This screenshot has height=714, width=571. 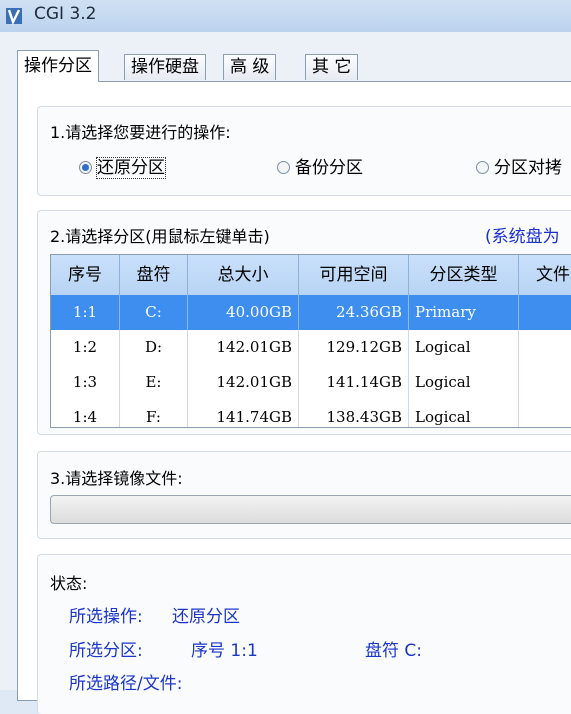 I want to click on table-header: 序号 盘符 总大小 可用空间 分区类型 文件, so click(x=311, y=275).